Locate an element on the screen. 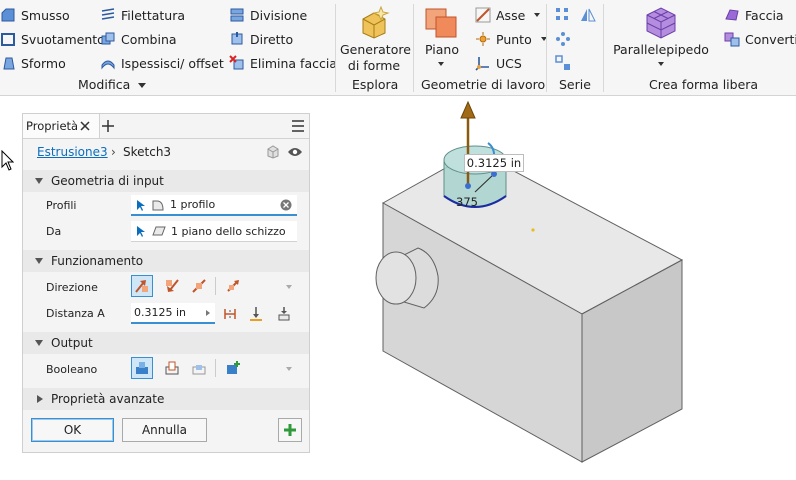 This screenshot has height=480, width=796. cylinder-boss-face is located at coordinates (396, 278).